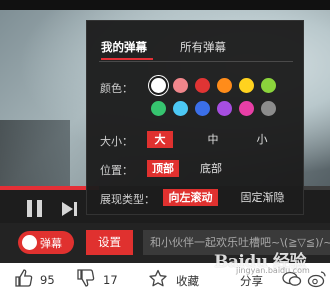  What do you see at coordinates (273, 270) in the screenshot?
I see `watermark-sub: jingyan.baidu.com` at bounding box center [273, 270].